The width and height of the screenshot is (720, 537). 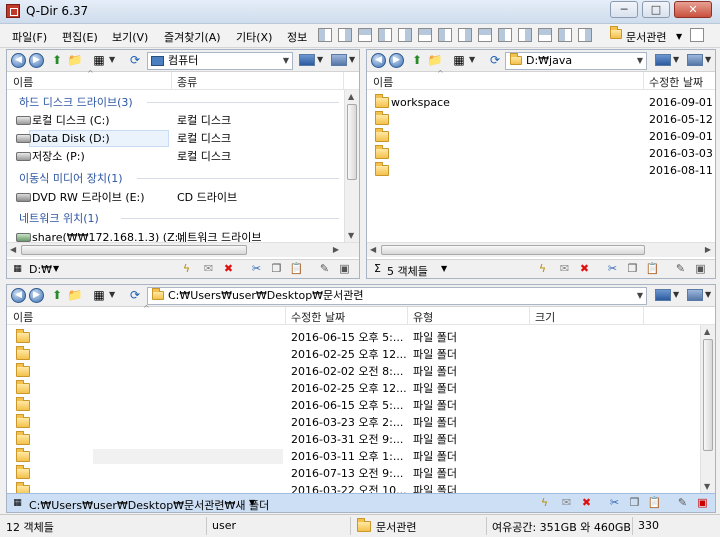 What do you see at coordinates (541, 249) in the screenshot?
I see `right-horizontal-scrollbar: ◀ ▶` at bounding box center [541, 249].